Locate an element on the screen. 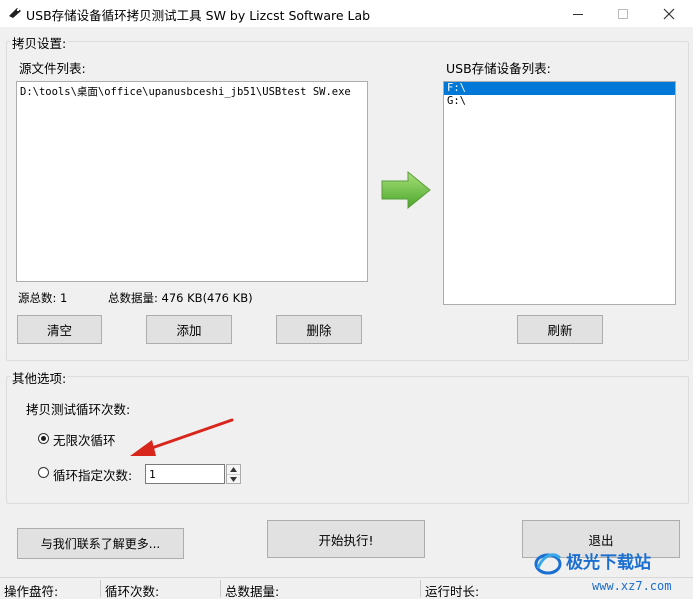 Image resolution: width=693 pixels, height=600 pixels. radio-specified-label: 循环指定次数: is located at coordinates (92, 474).